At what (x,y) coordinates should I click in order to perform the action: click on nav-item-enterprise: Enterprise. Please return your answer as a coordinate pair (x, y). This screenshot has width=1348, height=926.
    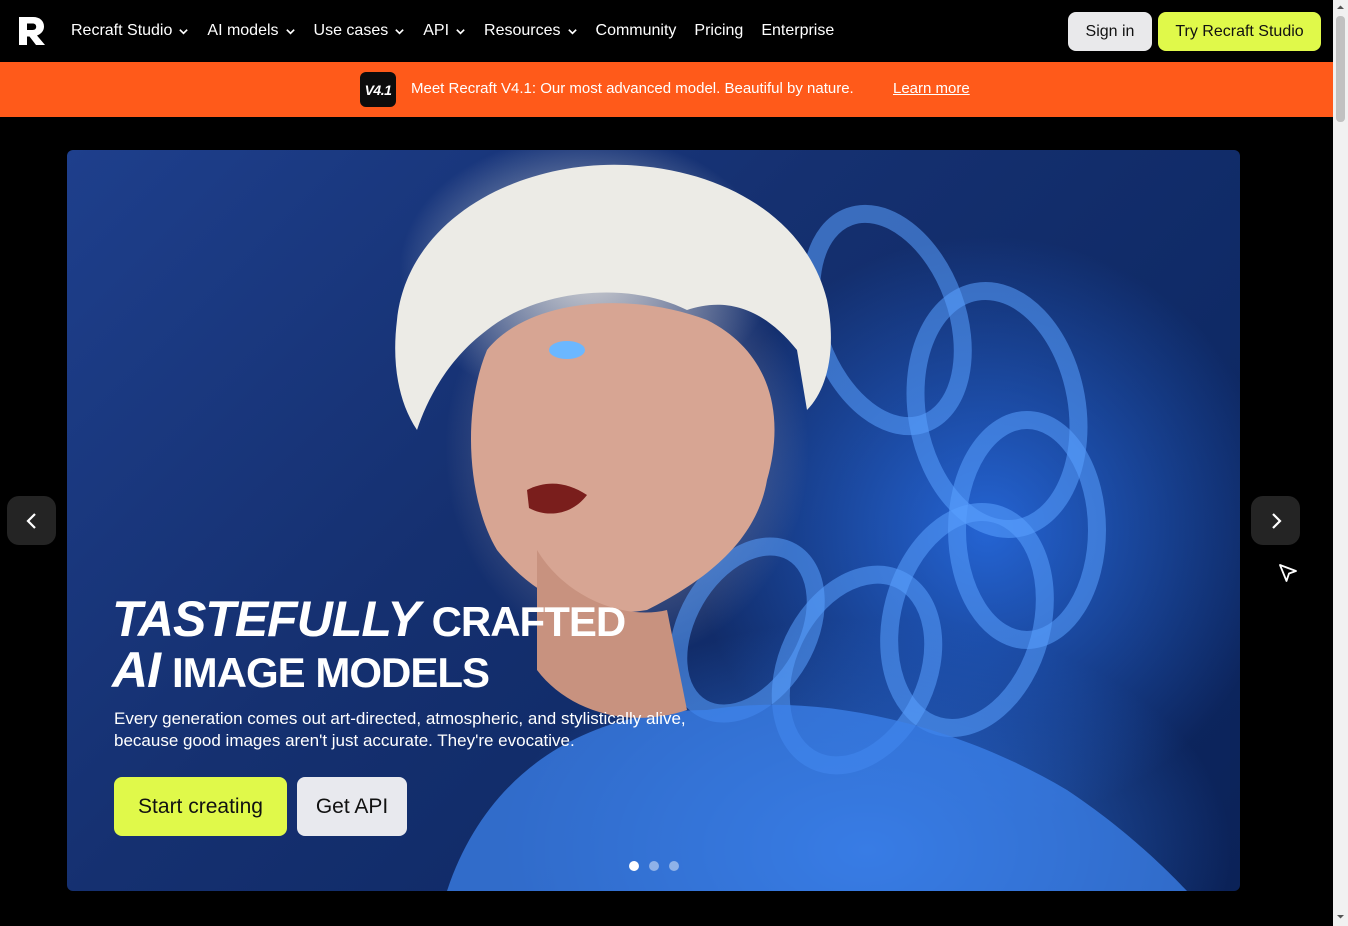
    Looking at the image, I should click on (797, 31).